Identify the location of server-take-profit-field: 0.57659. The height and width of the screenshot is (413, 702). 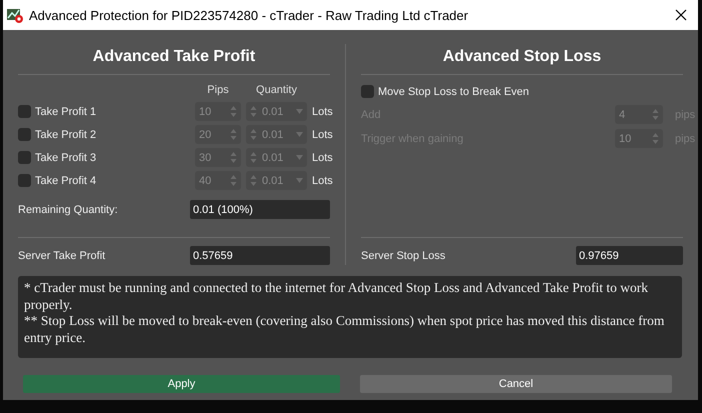
(260, 255).